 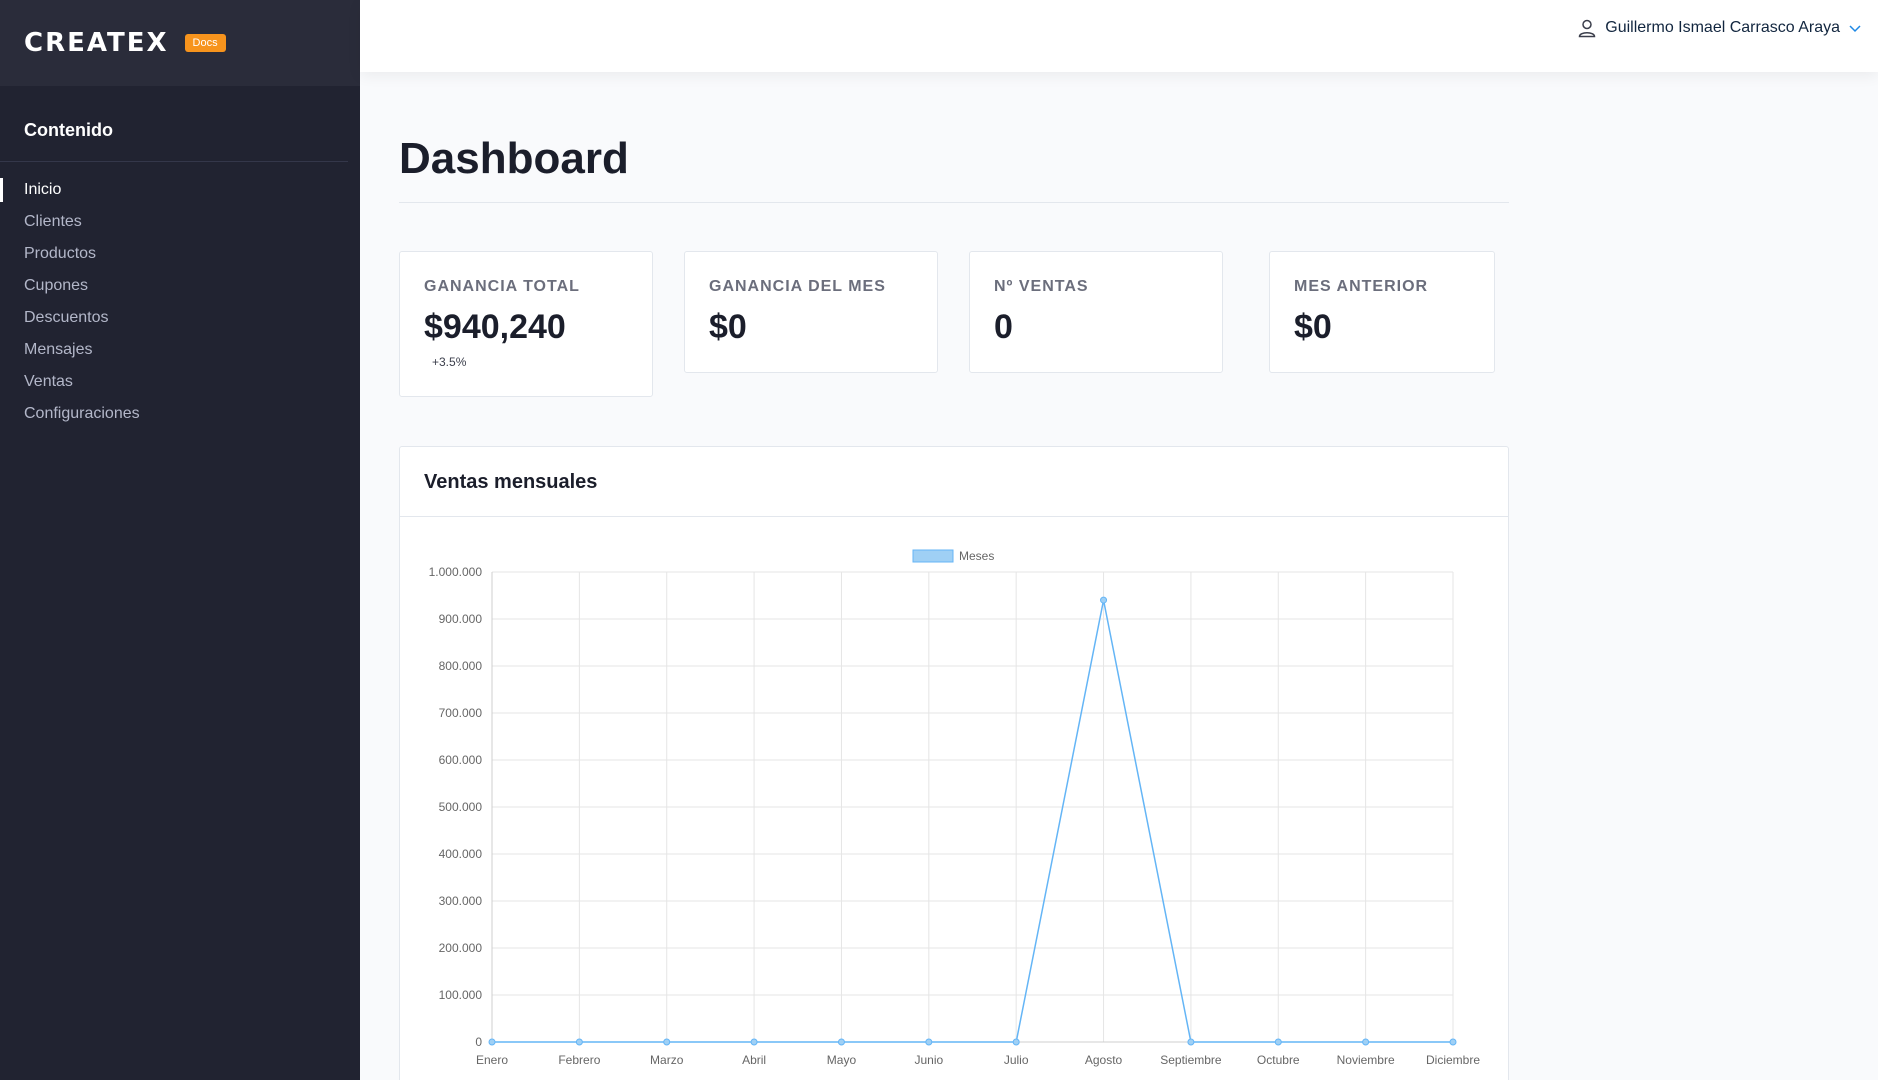 I want to click on stat-label: GANANCIA TOTAL, so click(x=502, y=286).